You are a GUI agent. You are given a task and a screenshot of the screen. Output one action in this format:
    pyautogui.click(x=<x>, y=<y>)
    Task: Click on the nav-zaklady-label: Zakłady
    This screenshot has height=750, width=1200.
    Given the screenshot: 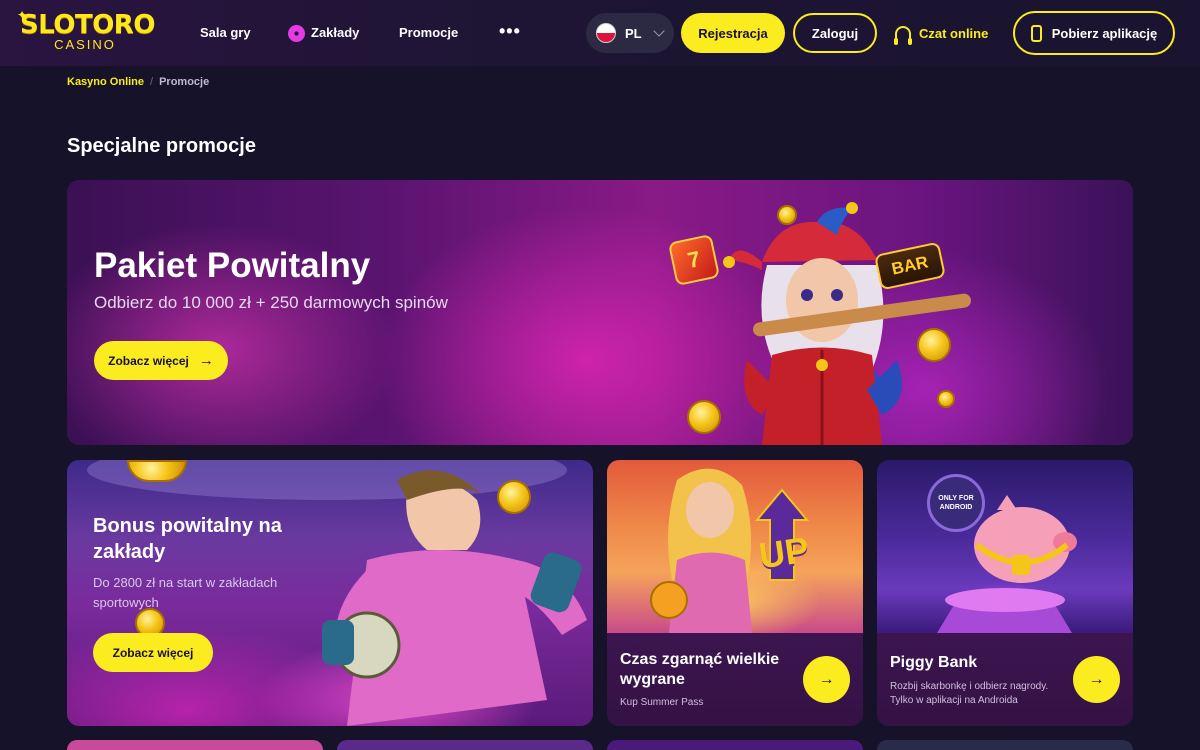 What is the action you would take?
    pyautogui.click(x=335, y=32)
    